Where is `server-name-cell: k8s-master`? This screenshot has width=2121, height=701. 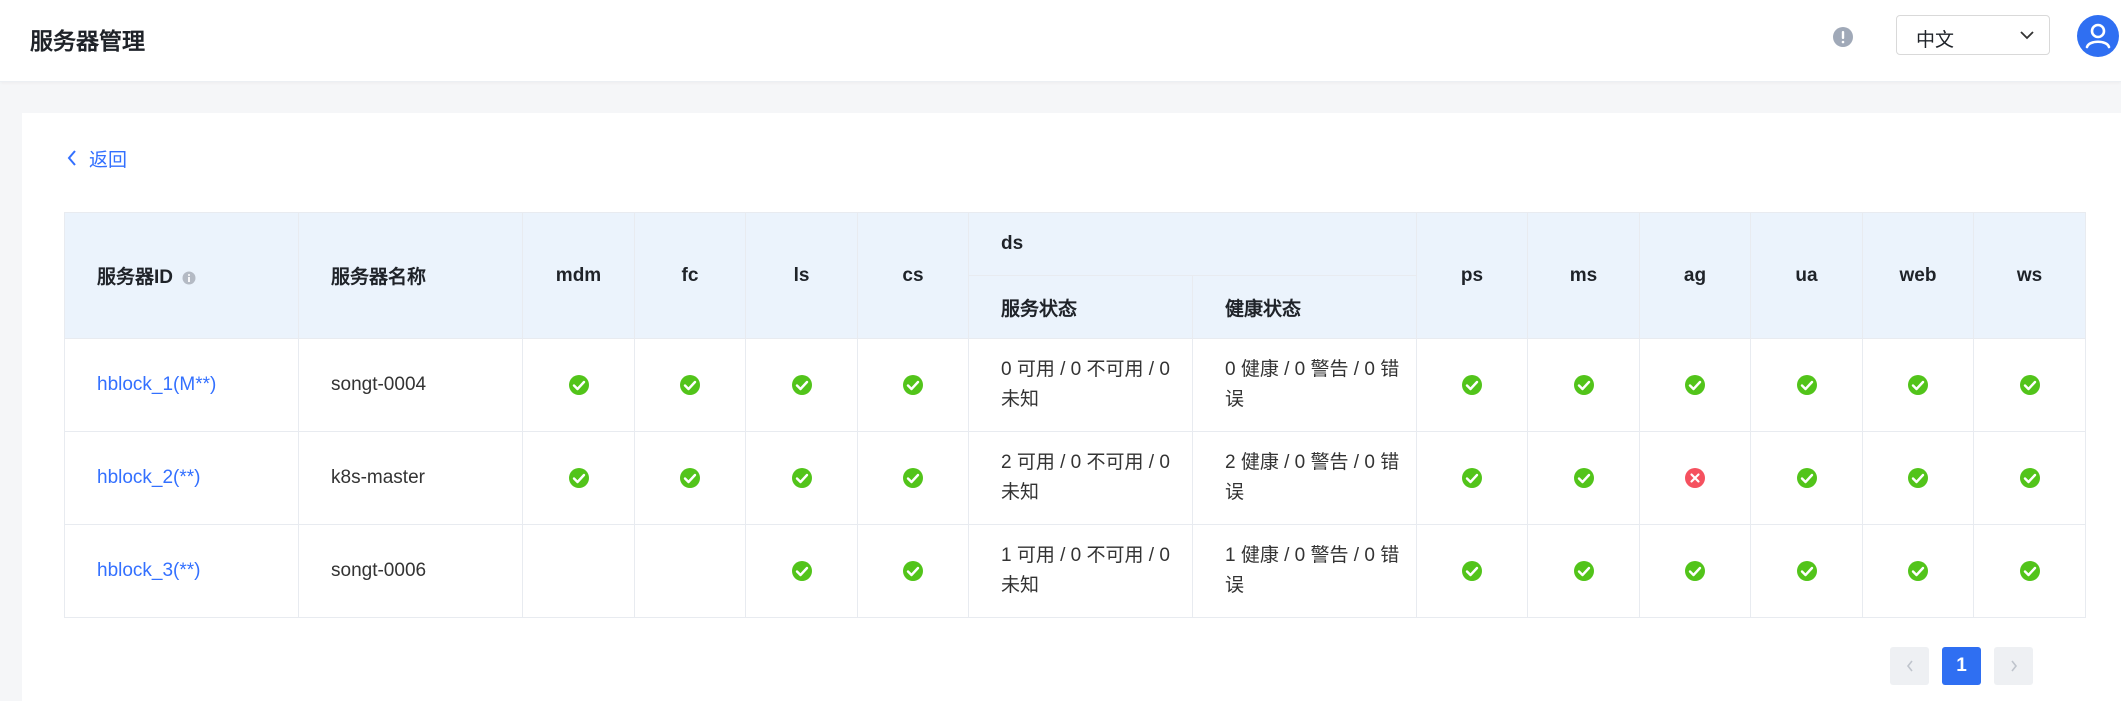 server-name-cell: k8s-master is located at coordinates (410, 478).